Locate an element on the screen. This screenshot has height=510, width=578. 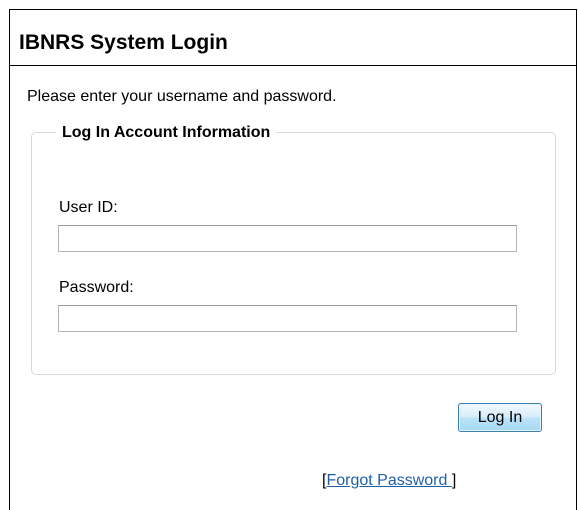
user-id-label: User ID: is located at coordinates (88, 207).